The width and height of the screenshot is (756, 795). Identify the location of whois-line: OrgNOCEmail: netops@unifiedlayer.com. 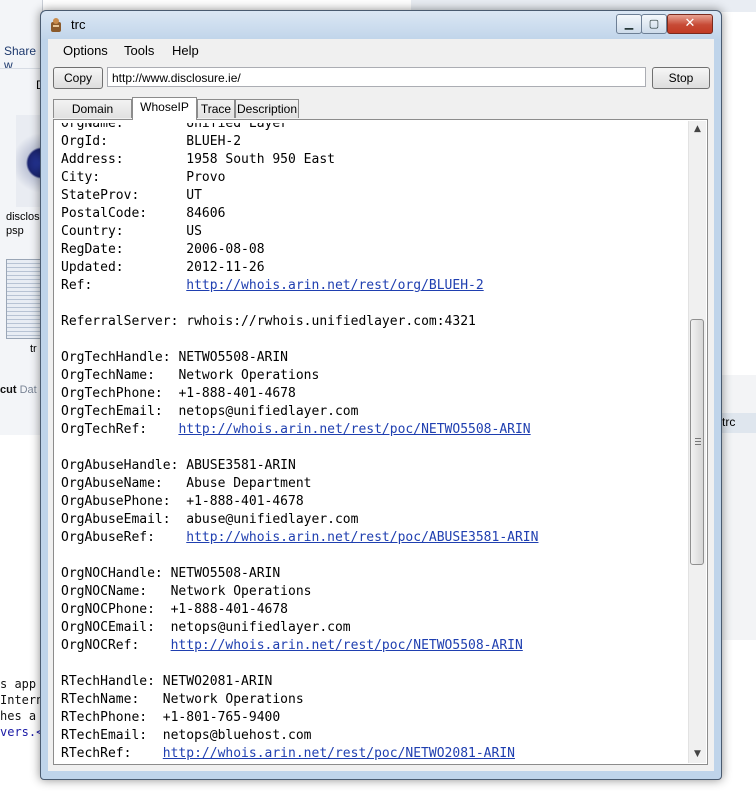
(206, 628).